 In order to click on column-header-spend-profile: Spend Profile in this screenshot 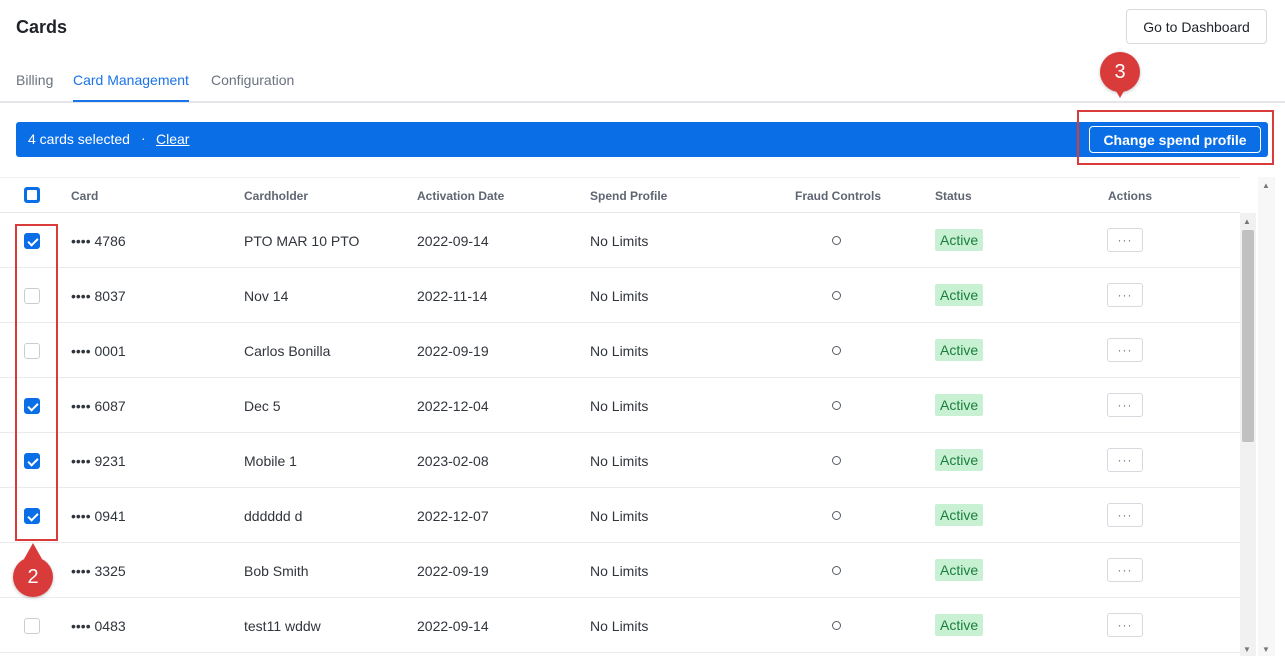, I will do `click(628, 196)`.